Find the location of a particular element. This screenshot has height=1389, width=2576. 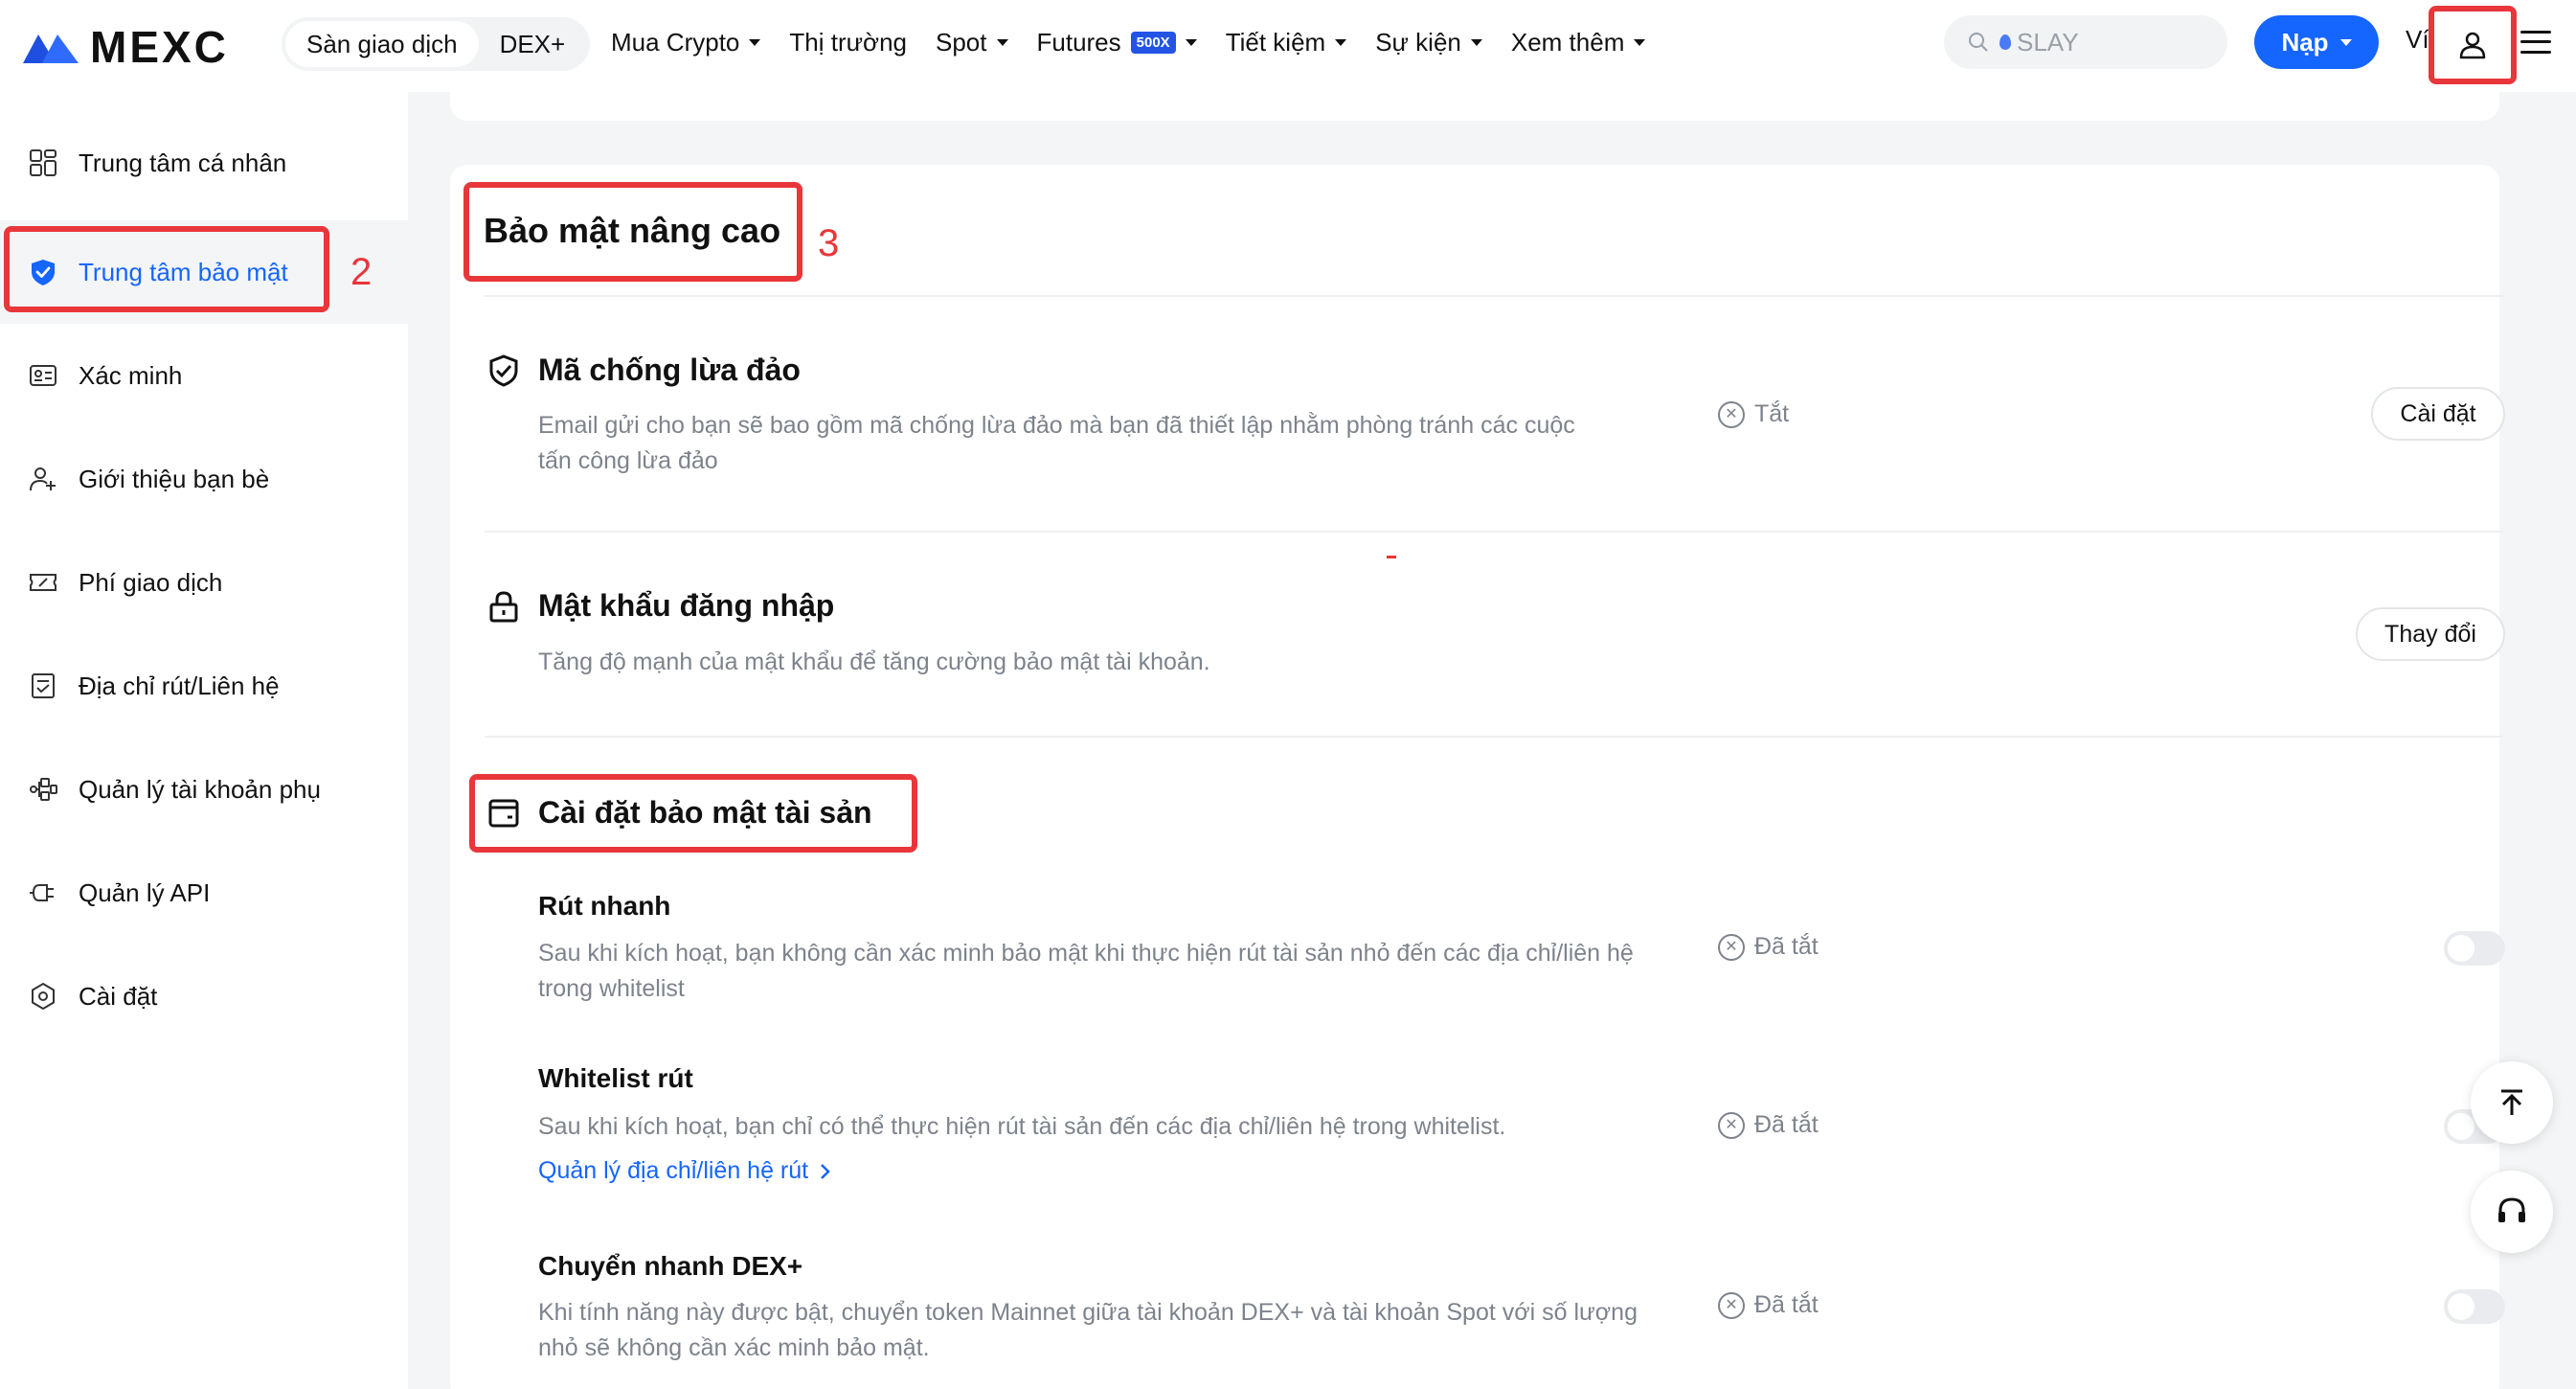

search-placeholder: SLAY is located at coordinates (2040, 42).